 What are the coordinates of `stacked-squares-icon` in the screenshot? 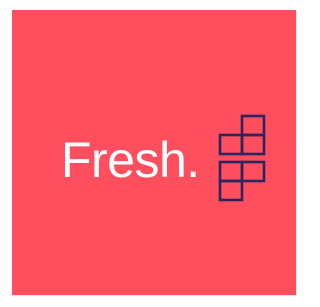 It's located at (242, 158).